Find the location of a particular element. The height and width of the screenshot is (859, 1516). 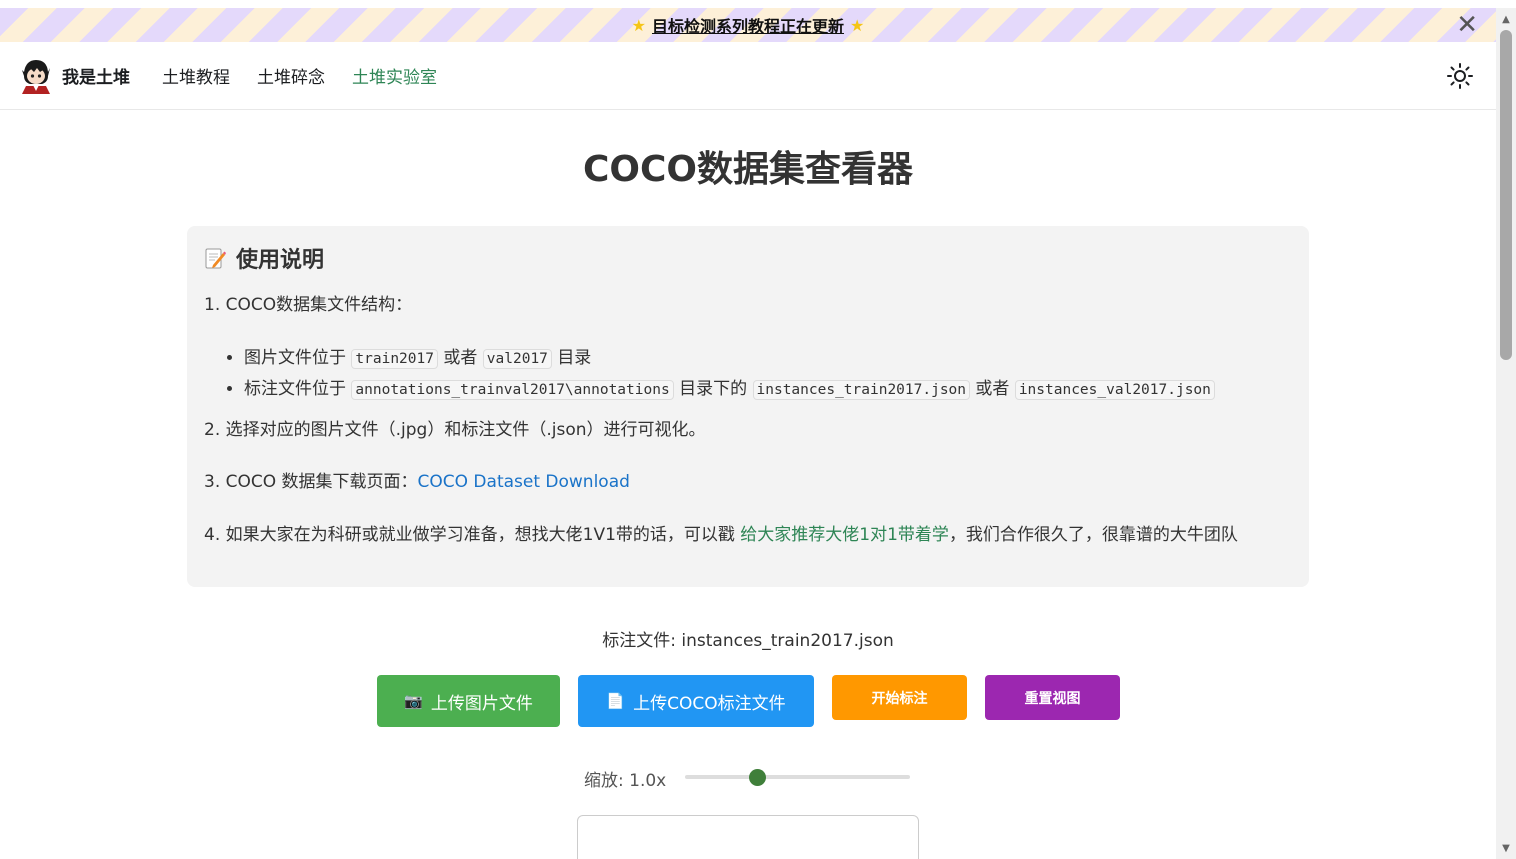

announcement-bar: ★ 目标检测系列教程正在更新 ★ ✕ is located at coordinates (748, 25).